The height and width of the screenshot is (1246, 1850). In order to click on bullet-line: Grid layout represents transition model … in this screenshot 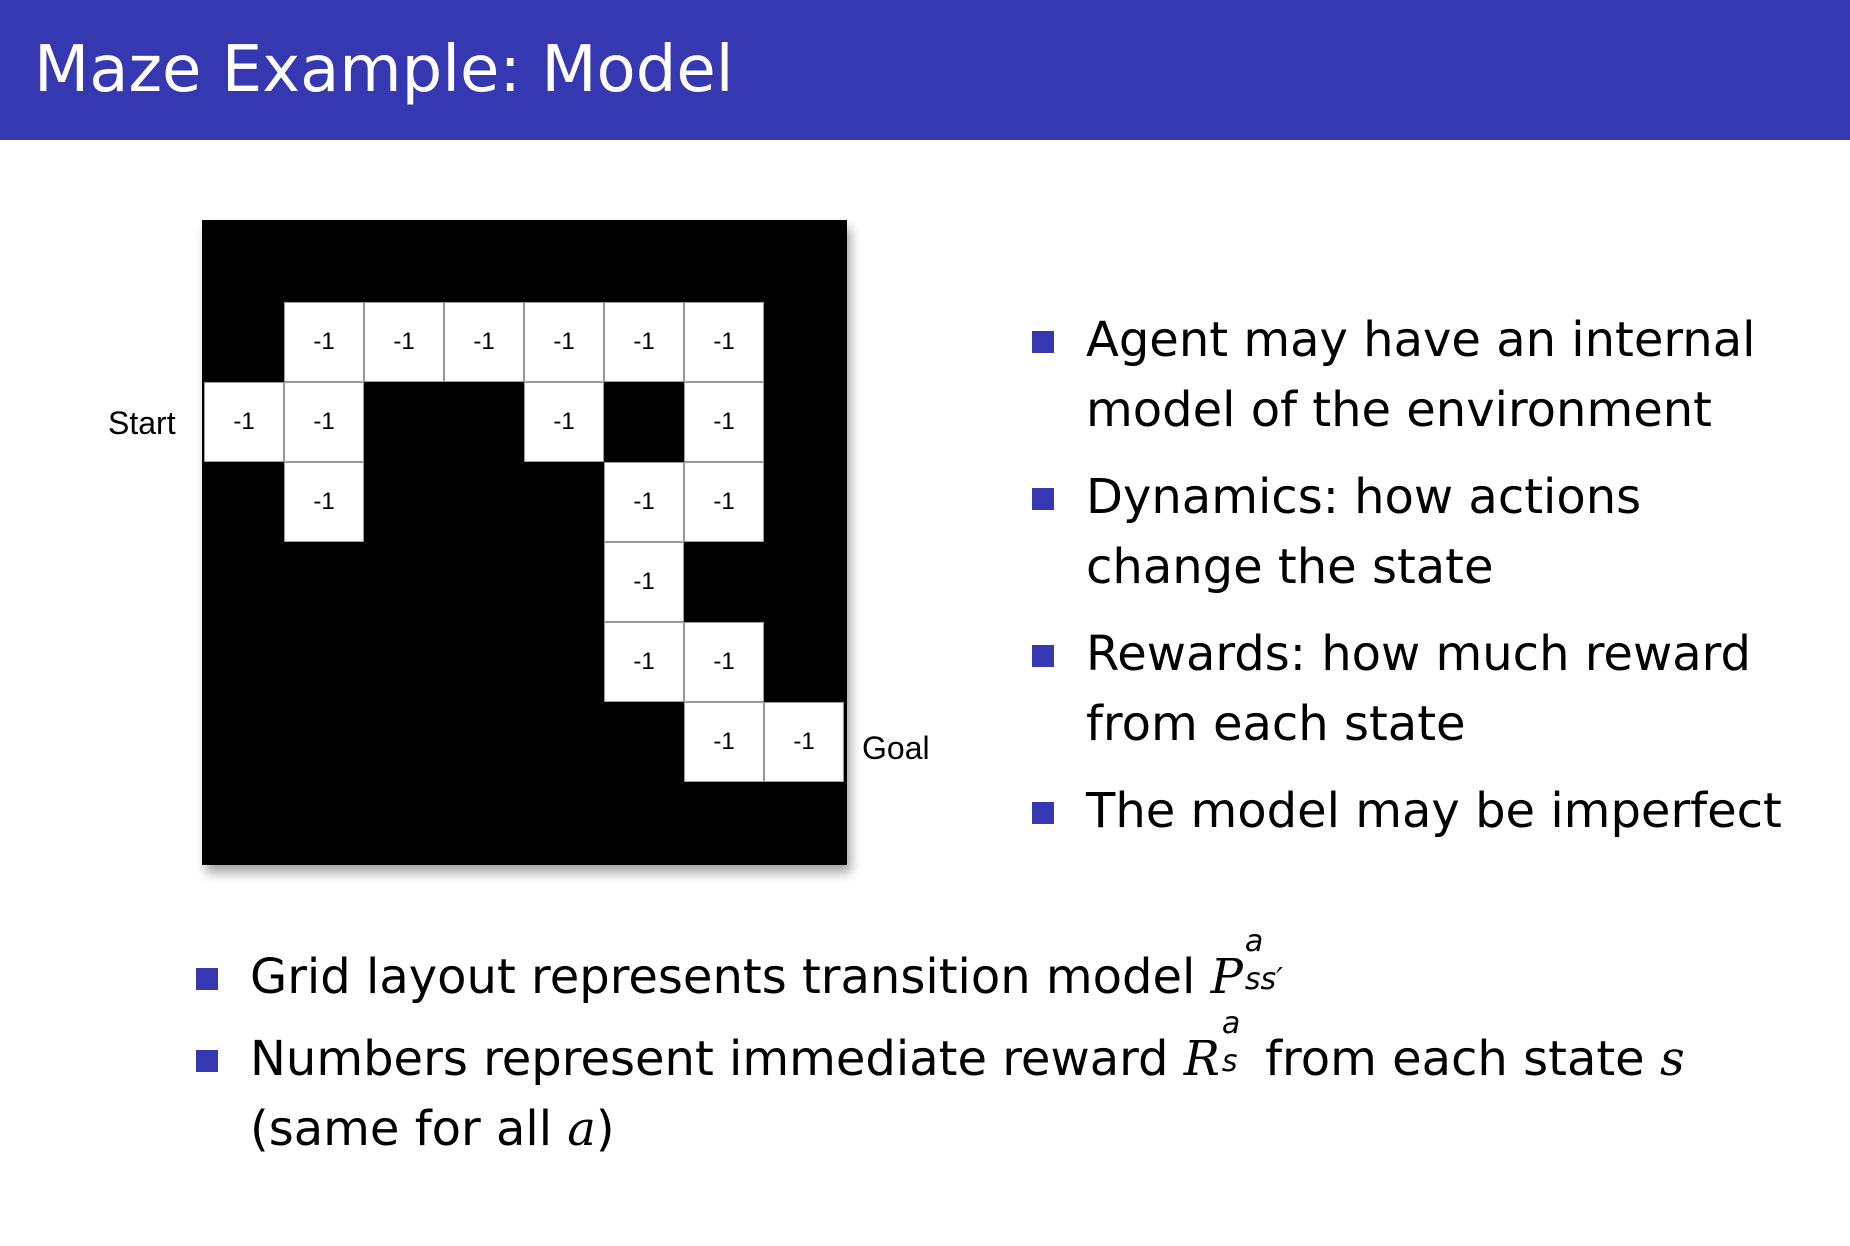, I will do `click(1033, 969)`.